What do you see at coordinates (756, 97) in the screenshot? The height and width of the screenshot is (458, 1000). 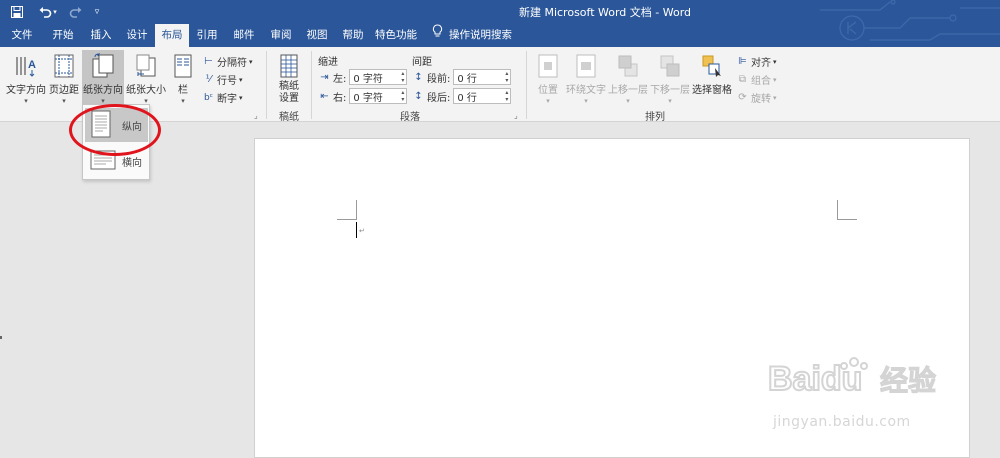 I see `rotate-button: ⟳ 旋转 ▾` at bounding box center [756, 97].